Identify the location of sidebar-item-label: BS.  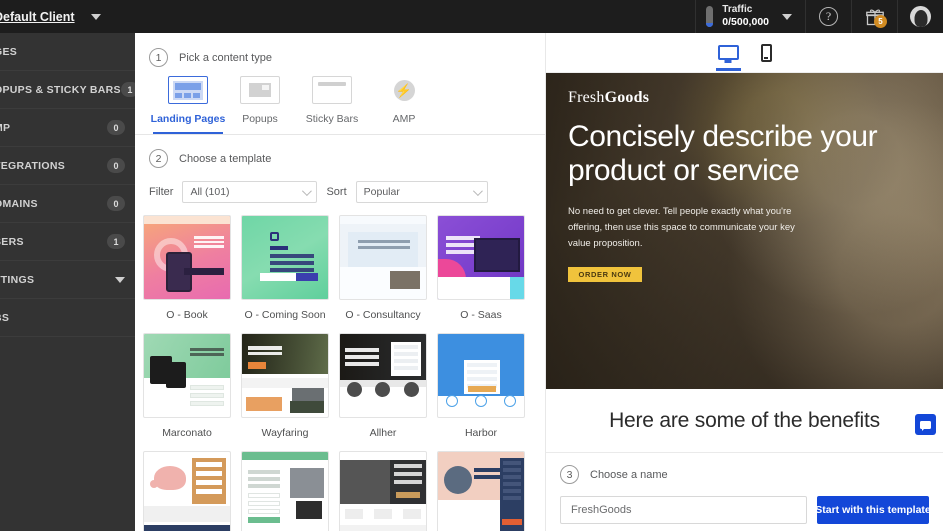
(5, 317).